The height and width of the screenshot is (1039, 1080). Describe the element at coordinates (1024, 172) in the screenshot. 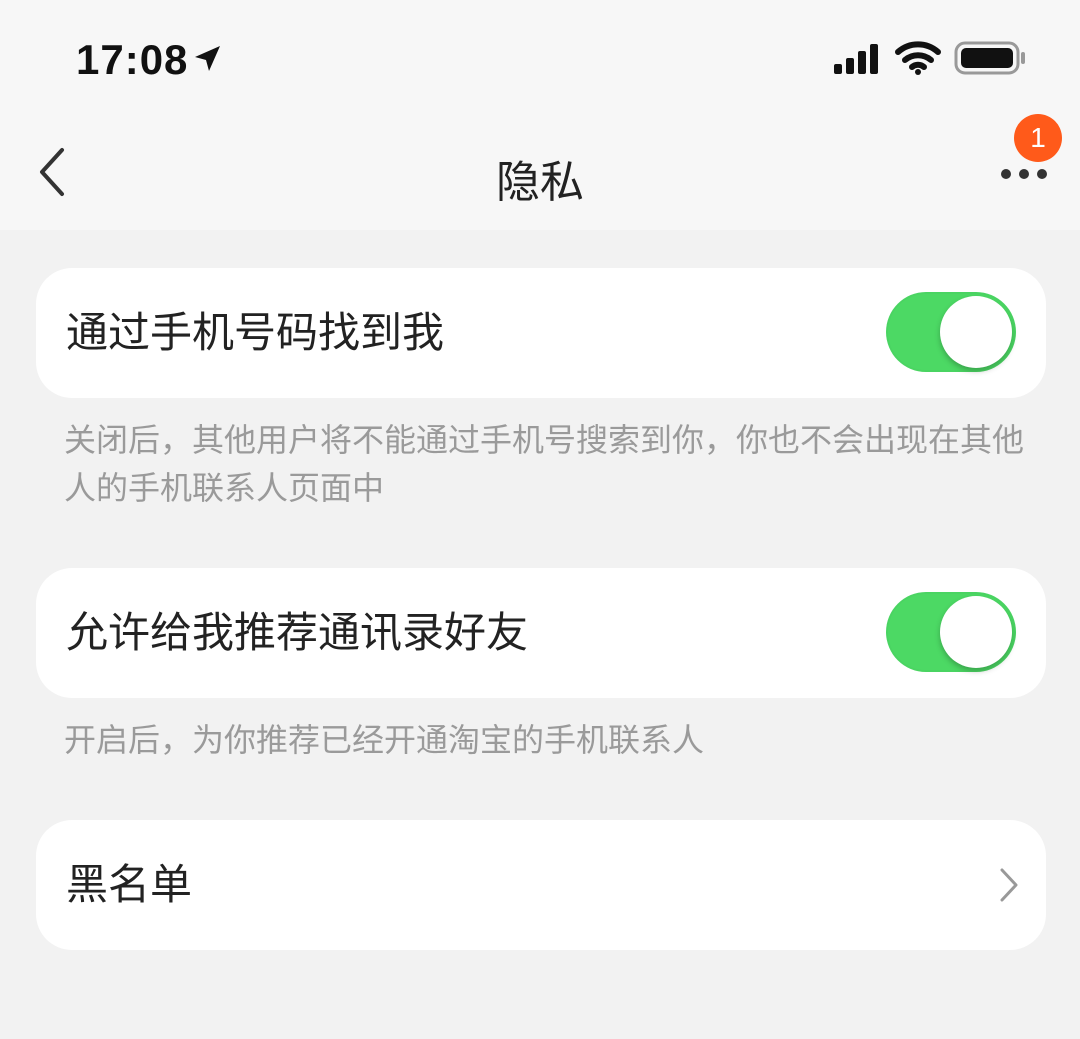

I see `more-dots-icon` at that location.